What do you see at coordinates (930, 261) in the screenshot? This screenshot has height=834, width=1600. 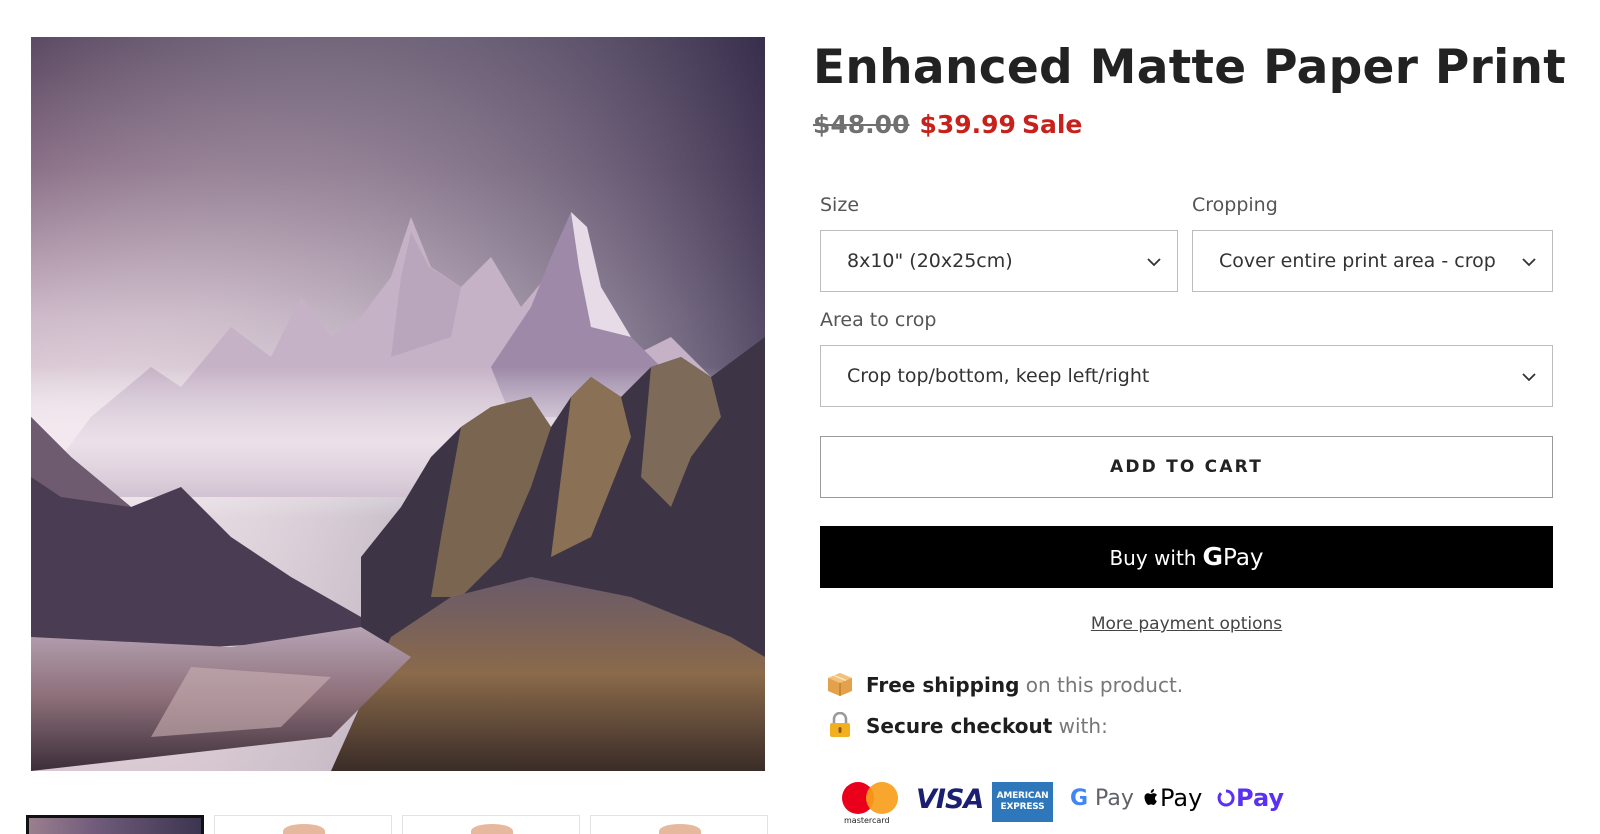 I see `size-select-value: 8x10" (20x25cm)` at bounding box center [930, 261].